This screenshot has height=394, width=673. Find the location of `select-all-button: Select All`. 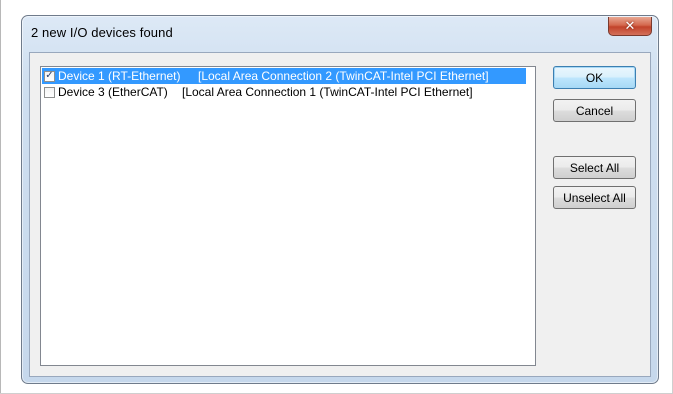

select-all-button: Select All is located at coordinates (594, 167).